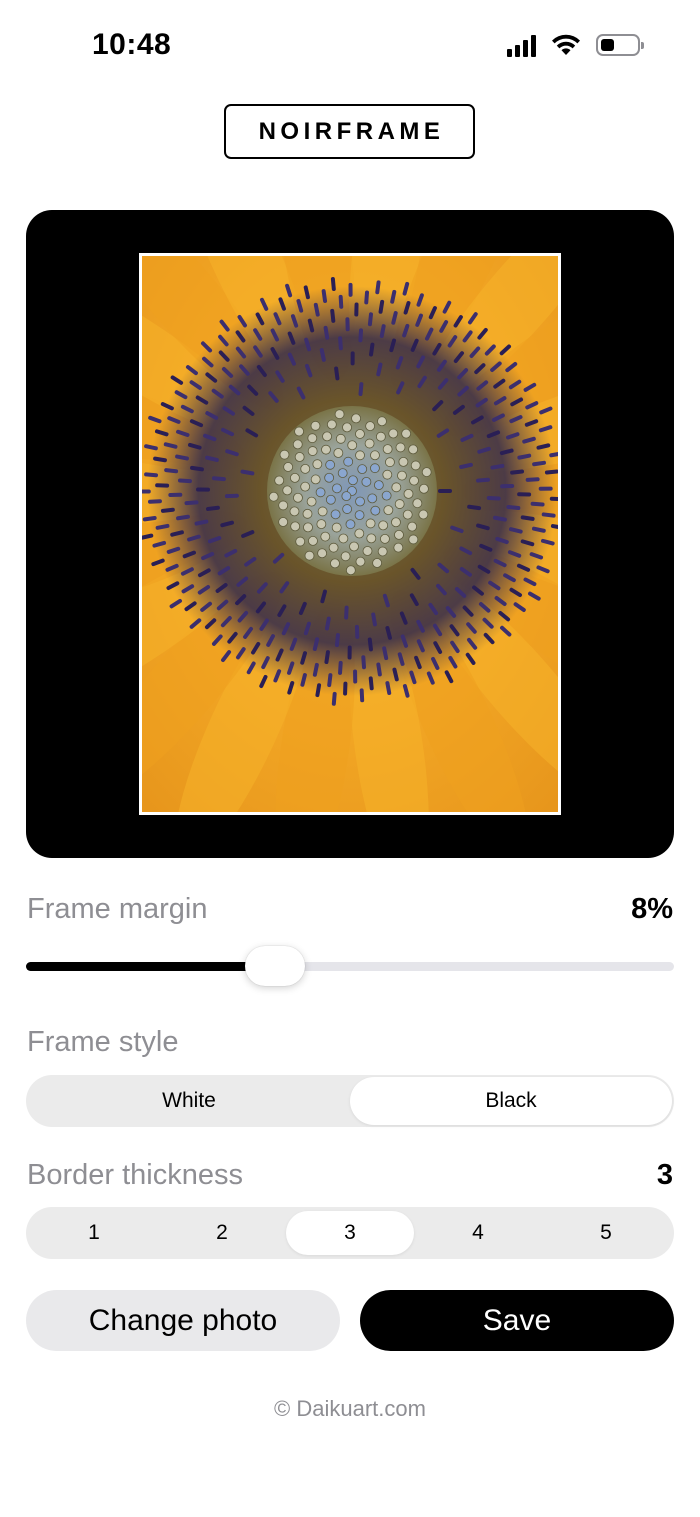 The height and width of the screenshot is (1517, 700). I want to click on thickness-option-1: 1, so click(94, 1233).